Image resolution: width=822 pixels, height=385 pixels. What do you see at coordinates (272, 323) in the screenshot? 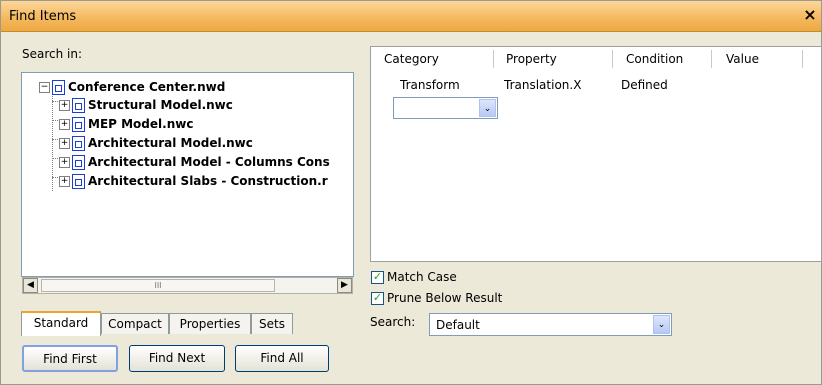
I see `tab-sets: Sets` at bounding box center [272, 323].